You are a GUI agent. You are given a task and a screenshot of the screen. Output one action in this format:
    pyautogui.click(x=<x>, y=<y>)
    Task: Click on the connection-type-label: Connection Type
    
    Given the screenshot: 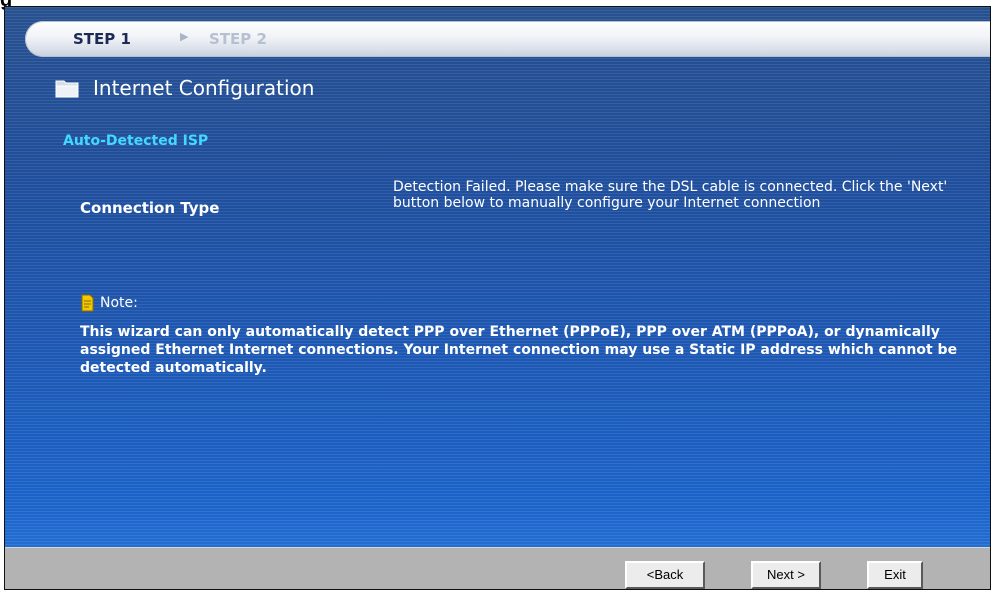 What is the action you would take?
    pyautogui.click(x=150, y=208)
    